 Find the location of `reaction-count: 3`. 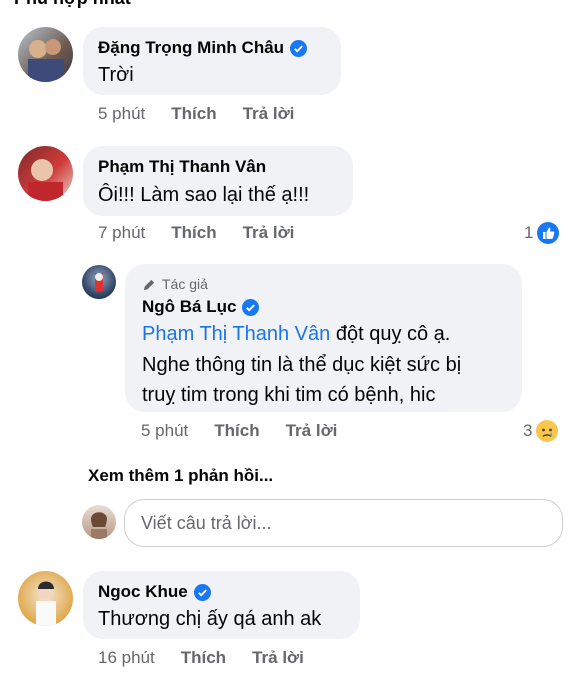

reaction-count: 3 is located at coordinates (541, 431).